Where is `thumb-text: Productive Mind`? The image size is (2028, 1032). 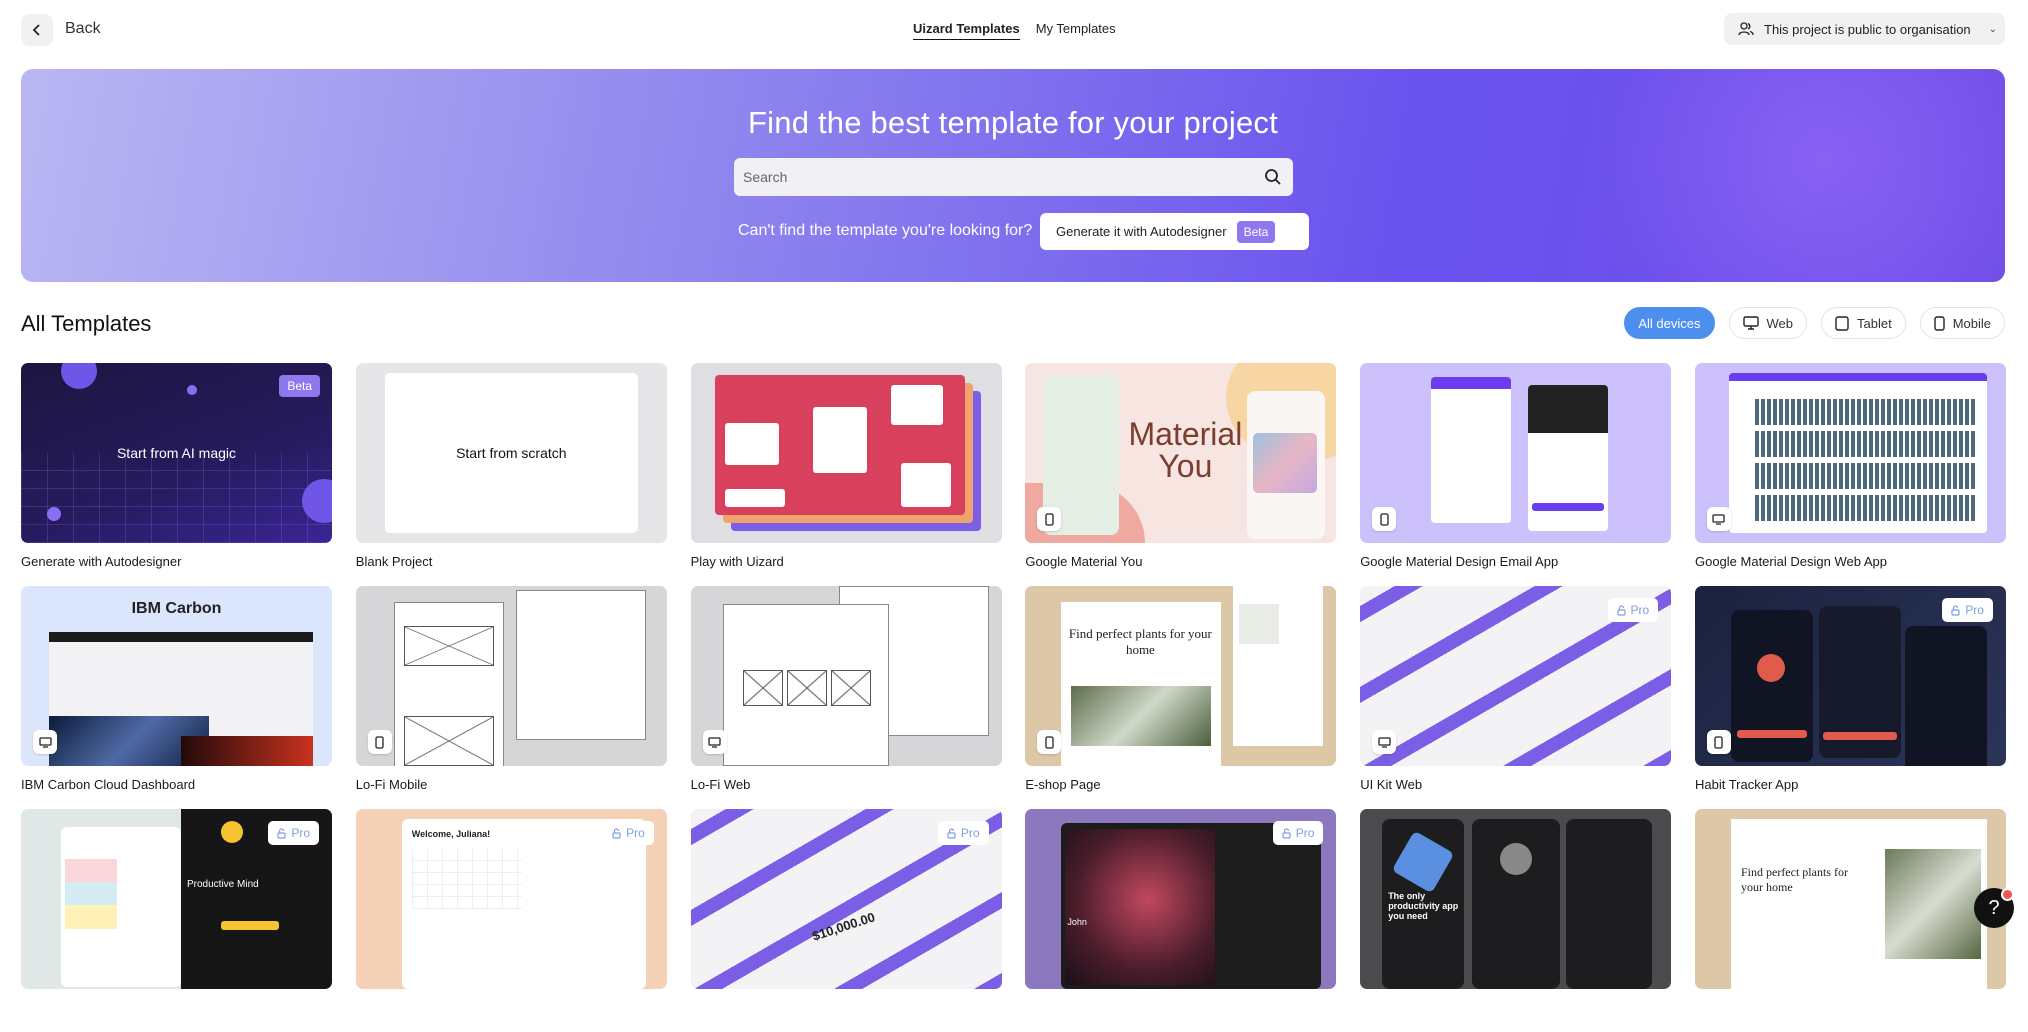 thumb-text: Productive Mind is located at coordinates (223, 884).